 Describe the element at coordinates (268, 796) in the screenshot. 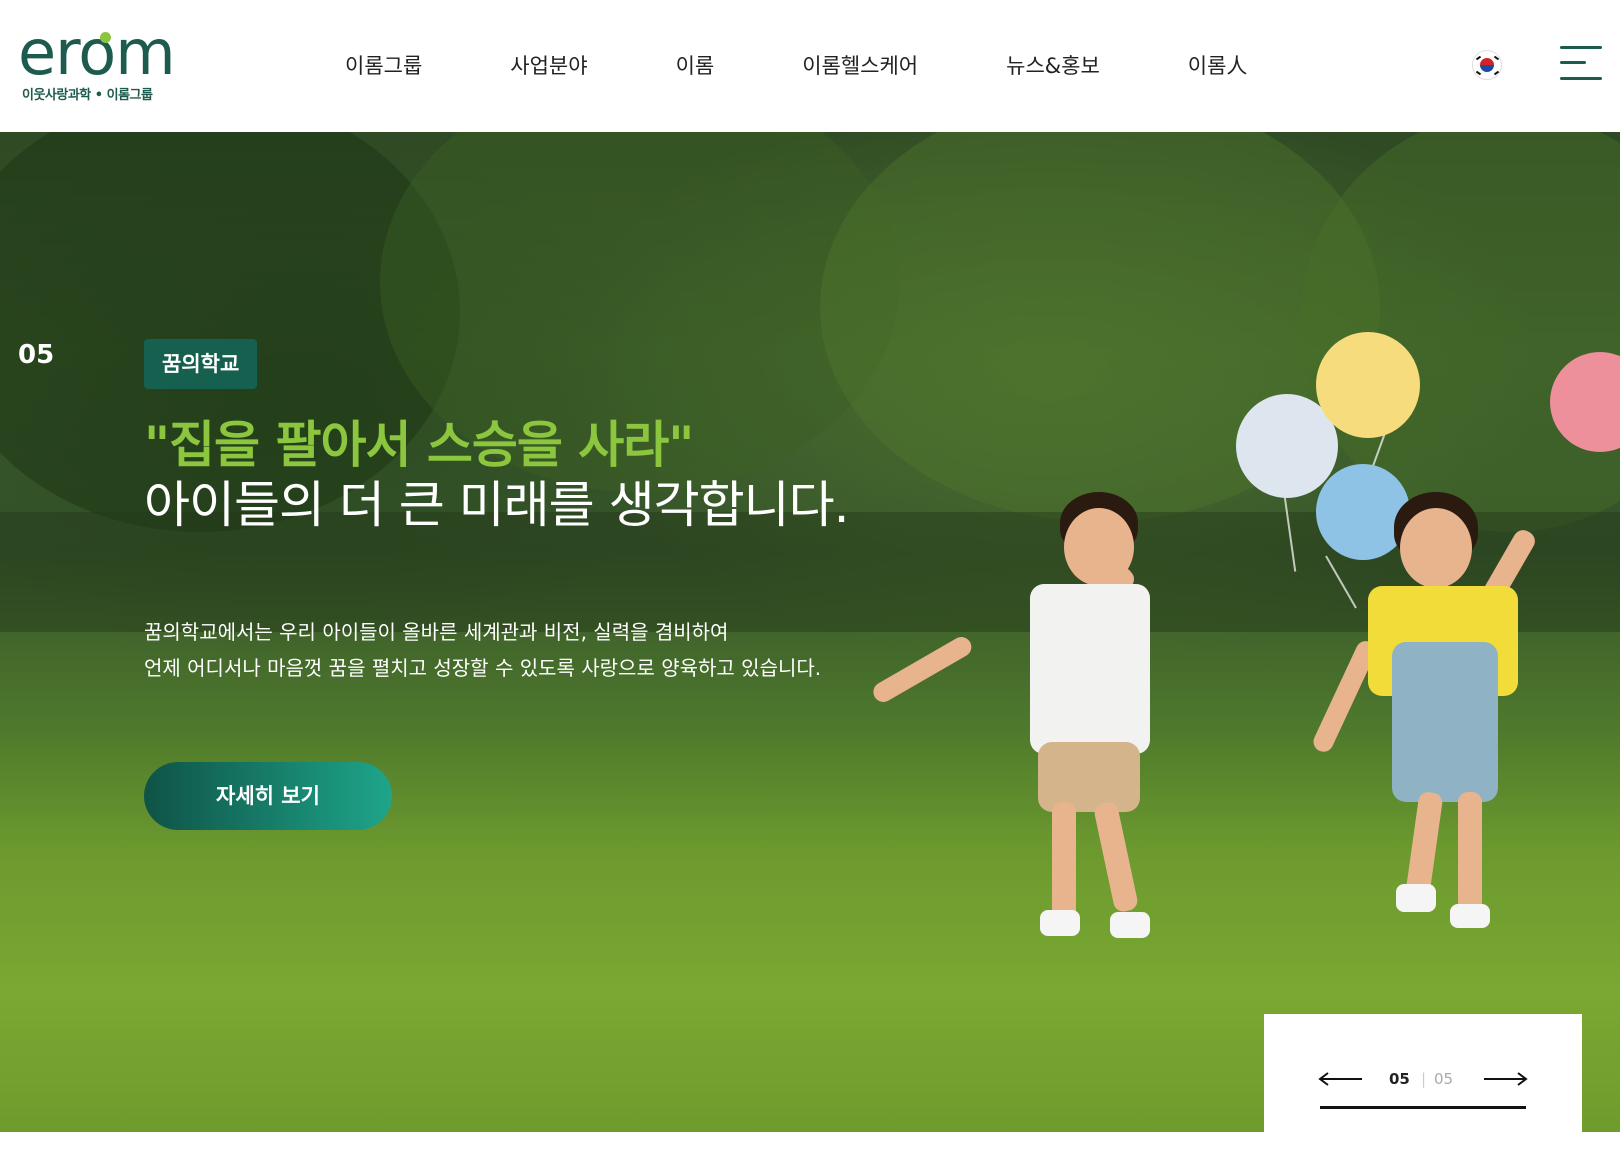

I see `more-details-button: 자세히 보기` at that location.